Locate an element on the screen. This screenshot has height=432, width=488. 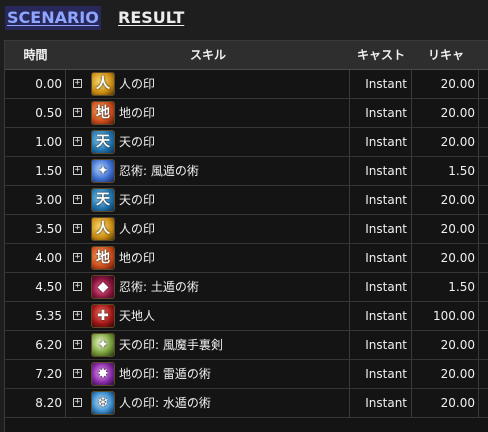
ten-chi-jin-icon: ✚ is located at coordinates (103, 316).